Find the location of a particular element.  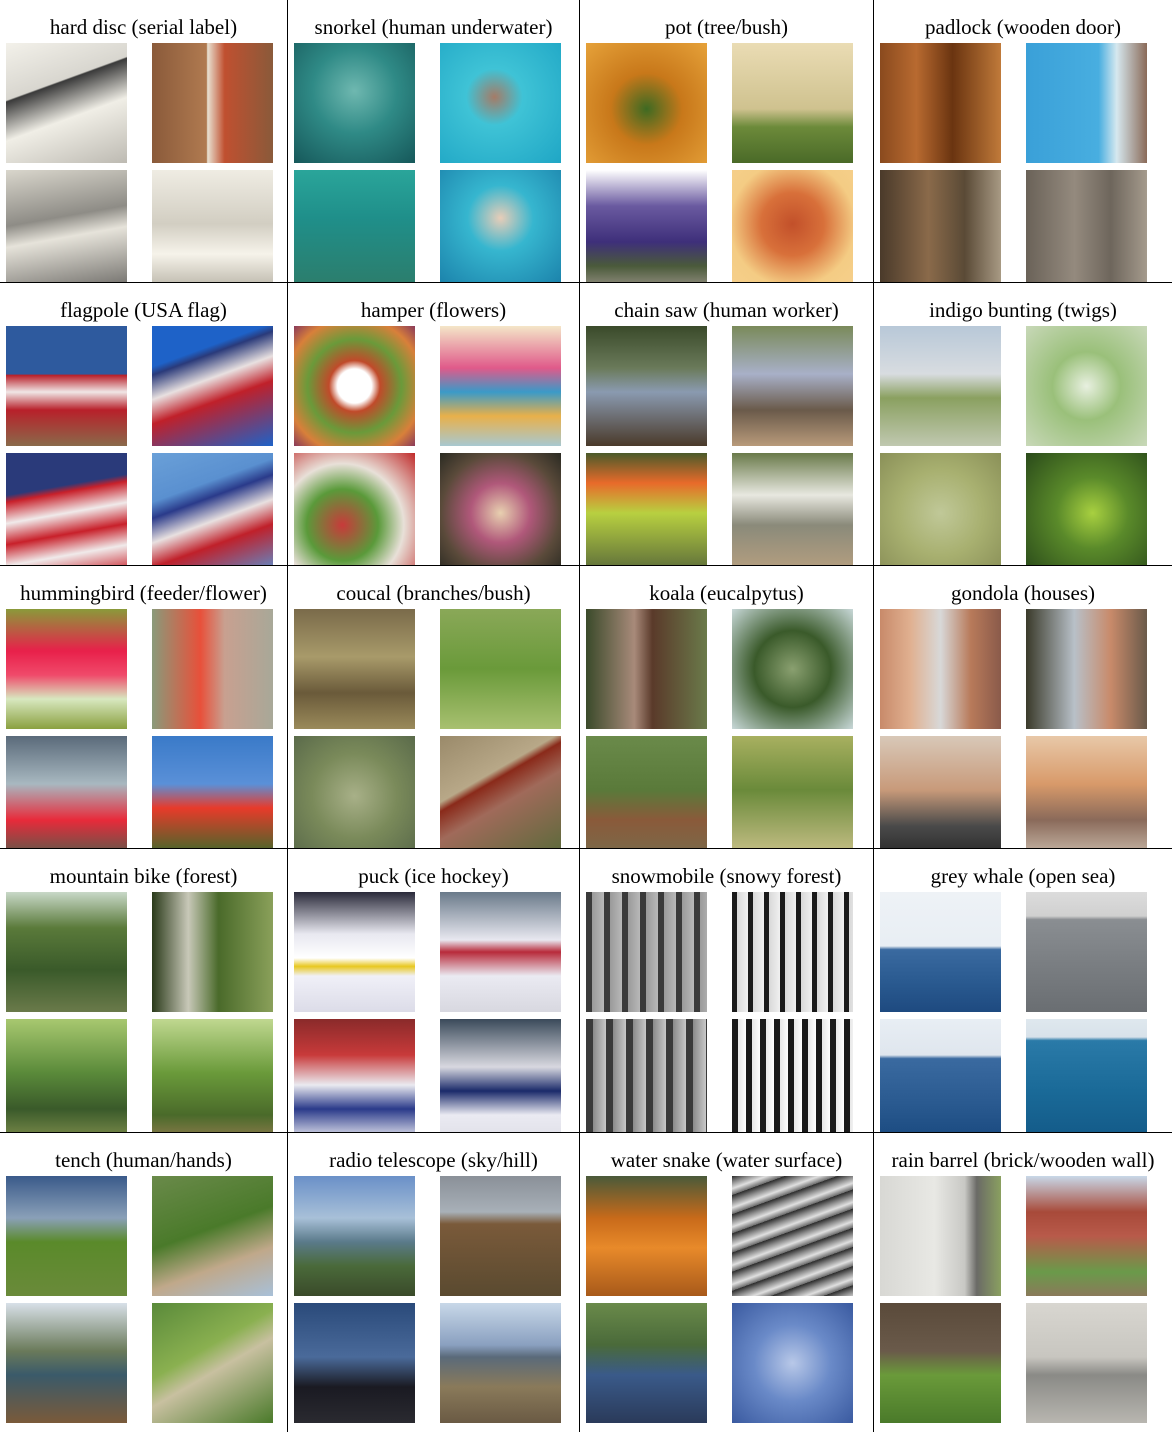

panel: radio telescope (sky/hill) is located at coordinates (434, 1282).